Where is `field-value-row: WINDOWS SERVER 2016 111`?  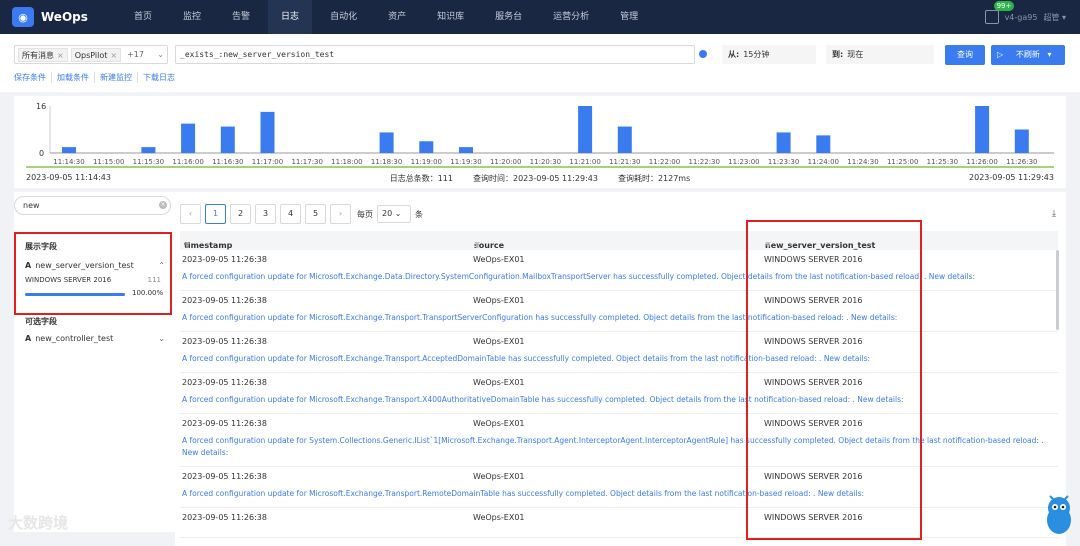 field-value-row: WINDOWS SERVER 2016 111 is located at coordinates (93, 280).